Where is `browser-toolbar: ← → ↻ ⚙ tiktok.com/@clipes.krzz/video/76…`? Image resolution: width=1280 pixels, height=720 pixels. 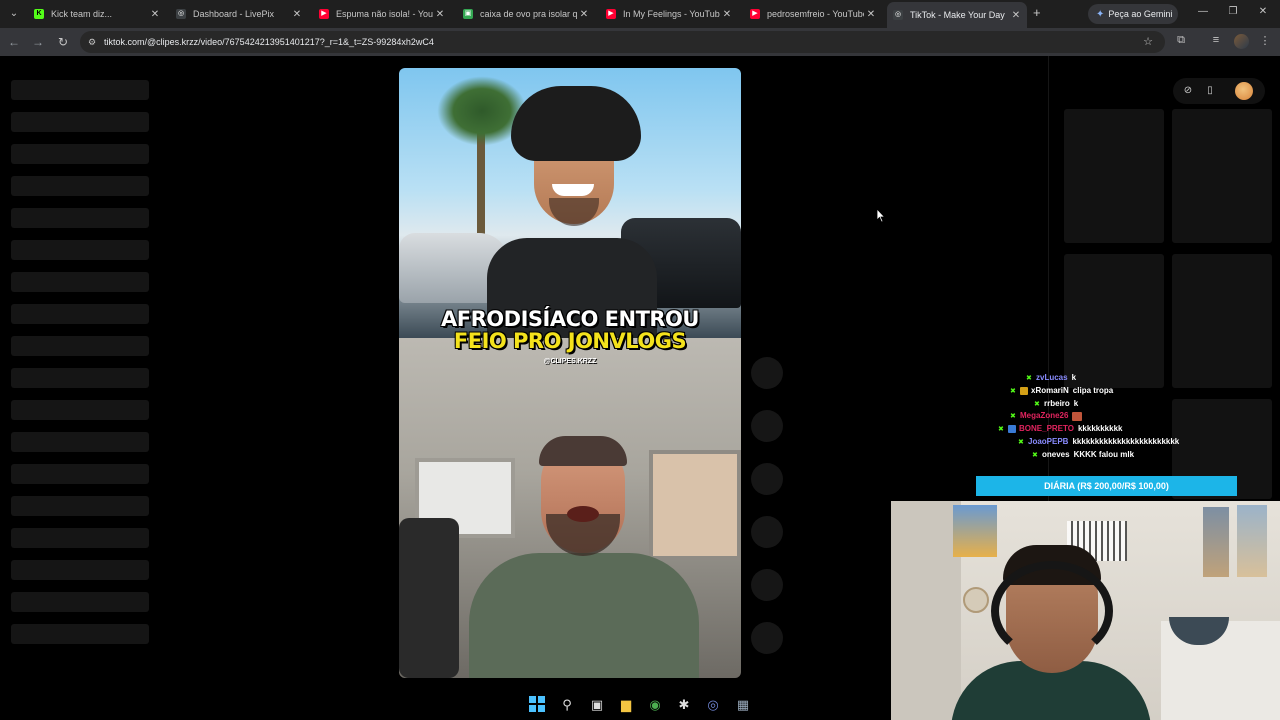 browser-toolbar: ← → ↻ ⚙ tiktok.com/@clipes.krzz/video/76… is located at coordinates (640, 42).